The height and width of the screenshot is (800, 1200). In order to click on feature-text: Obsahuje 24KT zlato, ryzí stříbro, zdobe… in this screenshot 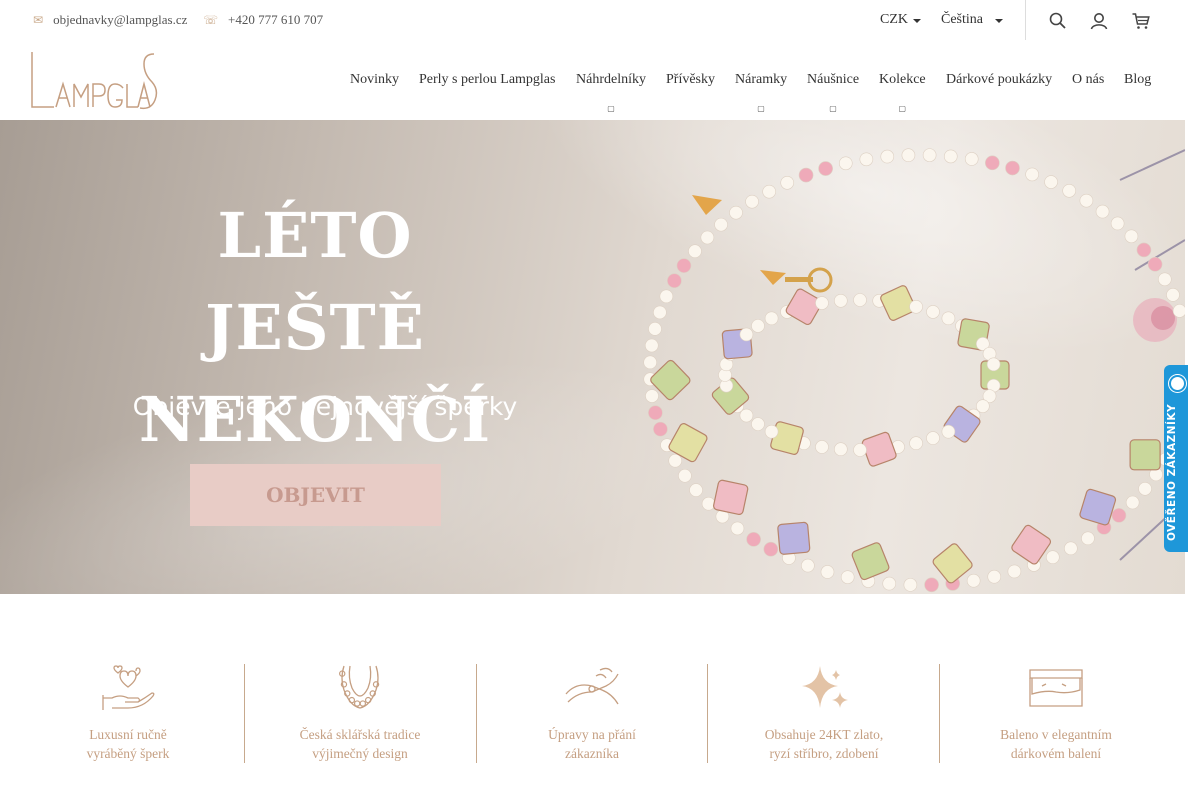, I will do `click(824, 744)`.